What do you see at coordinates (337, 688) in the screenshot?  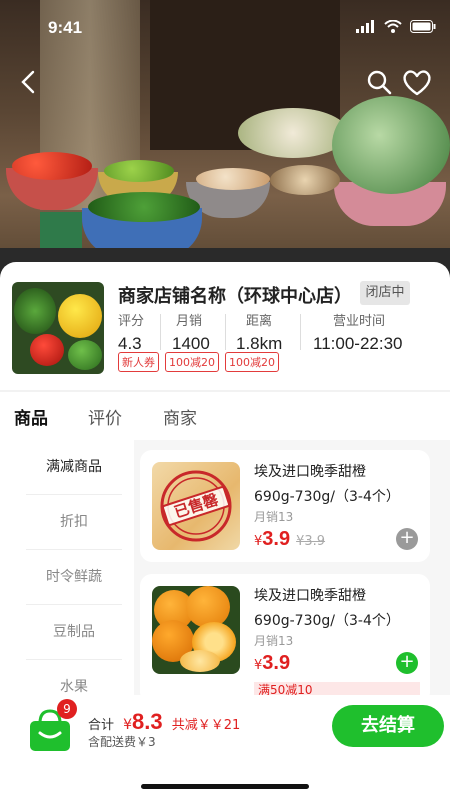 I see `promo-strip: 满50减10` at bounding box center [337, 688].